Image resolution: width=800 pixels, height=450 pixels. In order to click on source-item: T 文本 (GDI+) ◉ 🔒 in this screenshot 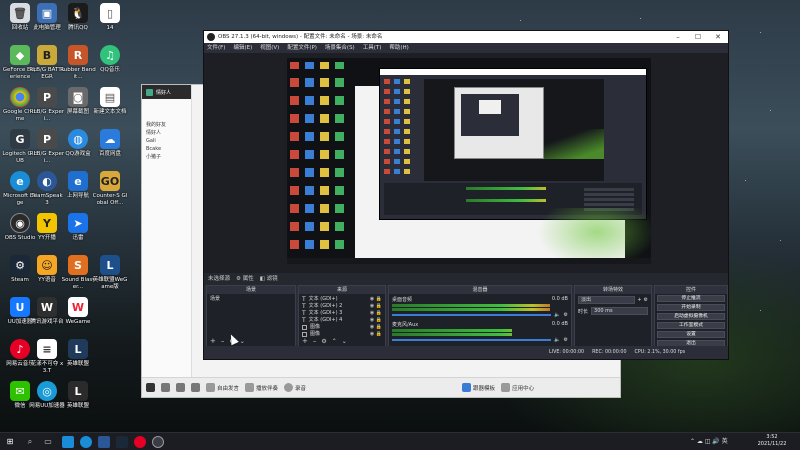, I will do `click(342, 299)`.